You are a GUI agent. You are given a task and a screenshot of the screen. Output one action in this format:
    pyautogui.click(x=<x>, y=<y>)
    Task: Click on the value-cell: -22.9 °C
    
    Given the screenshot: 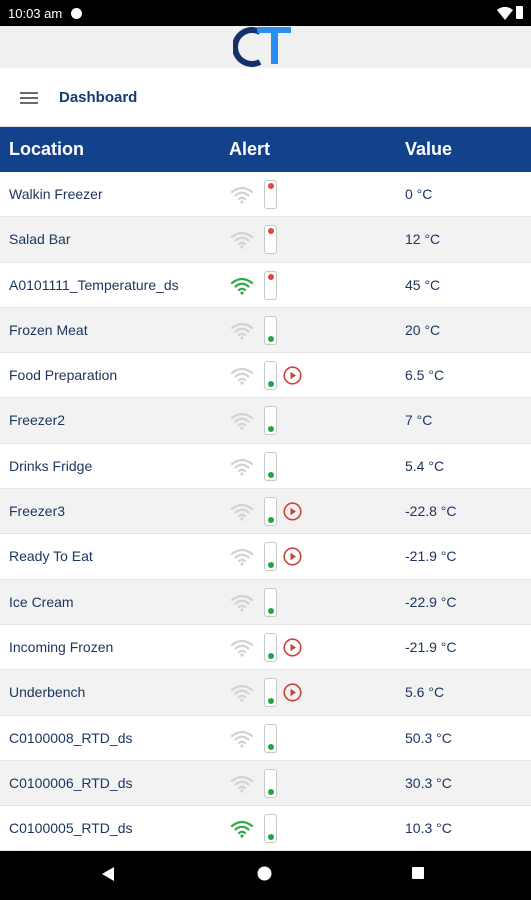 What is the action you would take?
    pyautogui.click(x=431, y=601)
    